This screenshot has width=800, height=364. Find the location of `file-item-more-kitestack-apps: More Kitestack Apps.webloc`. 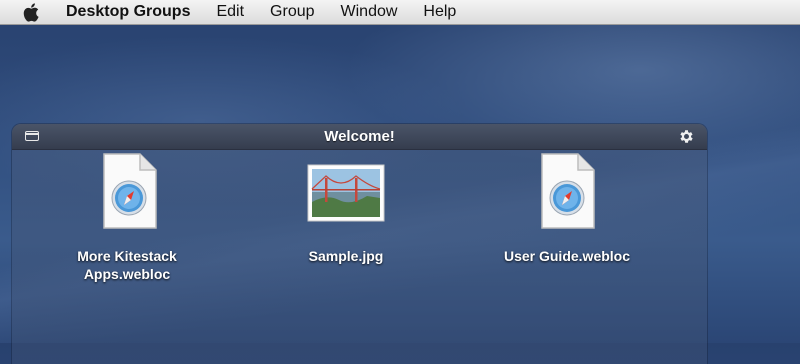

file-item-more-kitestack-apps: More Kitestack Apps.webloc is located at coordinates (127, 222).